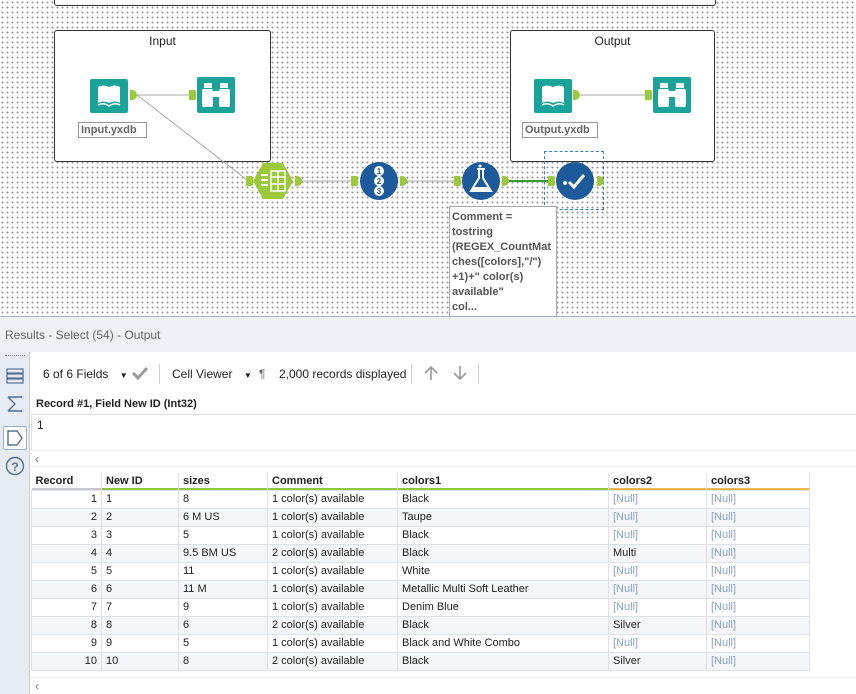 This screenshot has height=694, width=856. I want to click on column-header: colors1, so click(503, 481).